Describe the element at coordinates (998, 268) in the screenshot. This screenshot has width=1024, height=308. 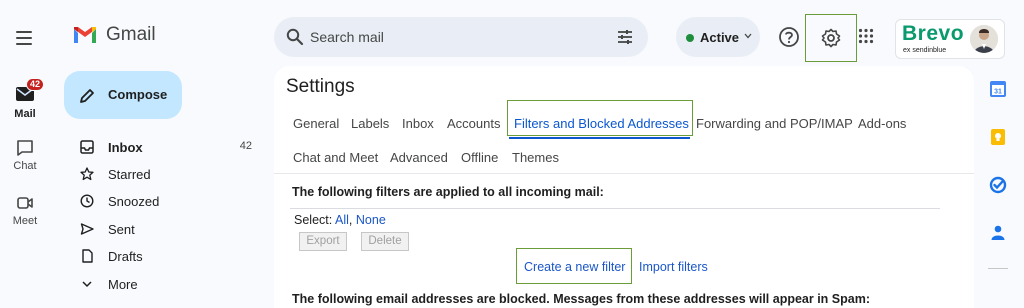
I see `rail-divider` at that location.